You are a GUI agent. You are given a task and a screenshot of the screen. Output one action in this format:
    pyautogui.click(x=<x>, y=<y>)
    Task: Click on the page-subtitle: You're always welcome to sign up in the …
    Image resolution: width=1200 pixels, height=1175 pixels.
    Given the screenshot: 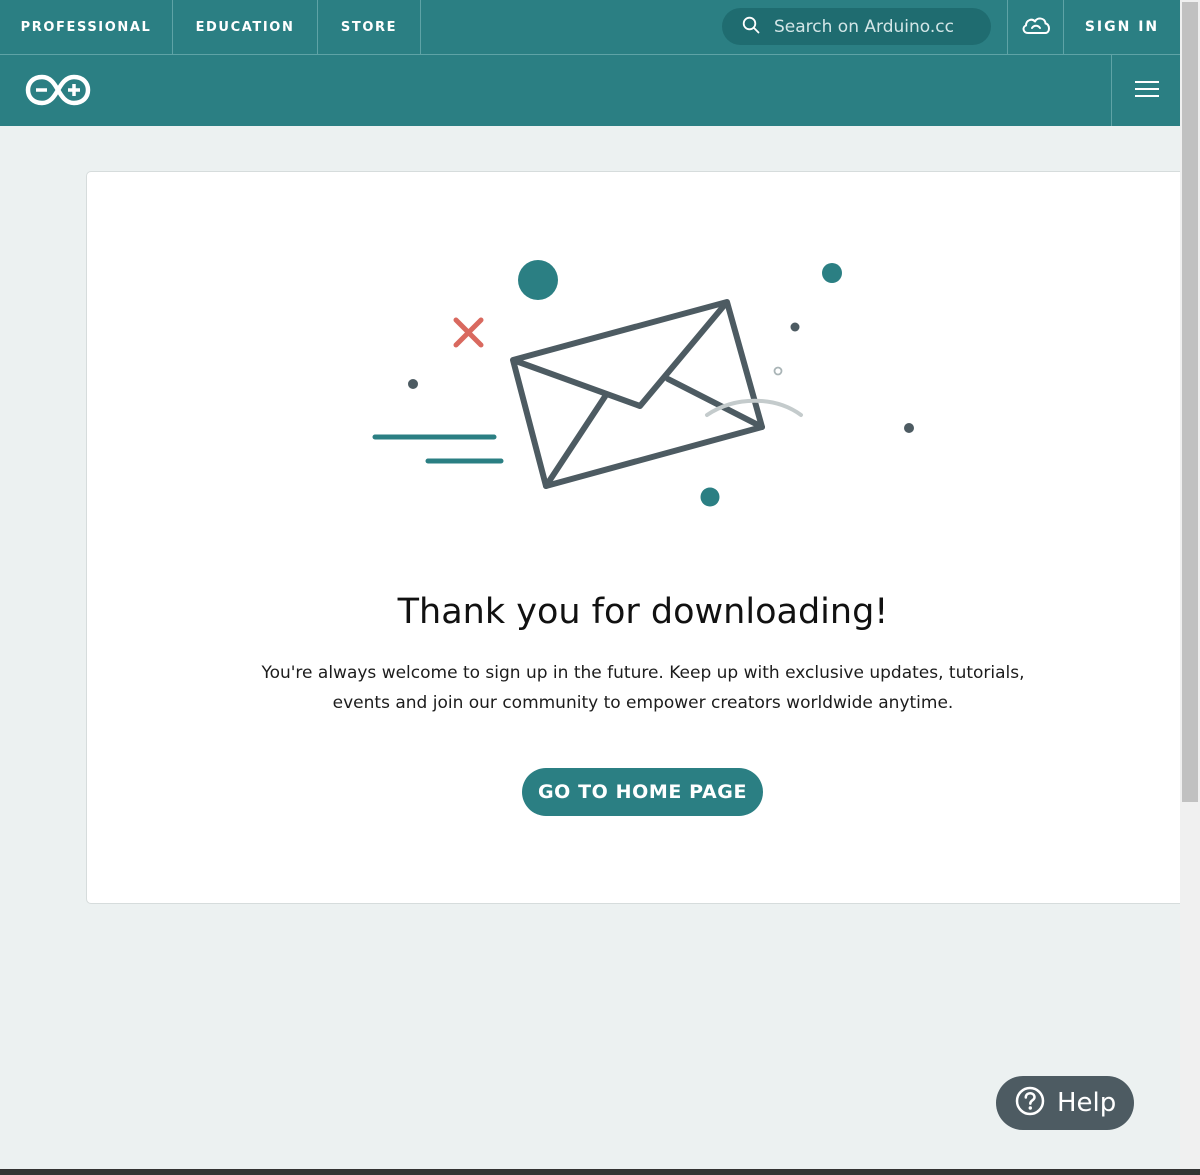 What is the action you would take?
    pyautogui.click(x=643, y=688)
    